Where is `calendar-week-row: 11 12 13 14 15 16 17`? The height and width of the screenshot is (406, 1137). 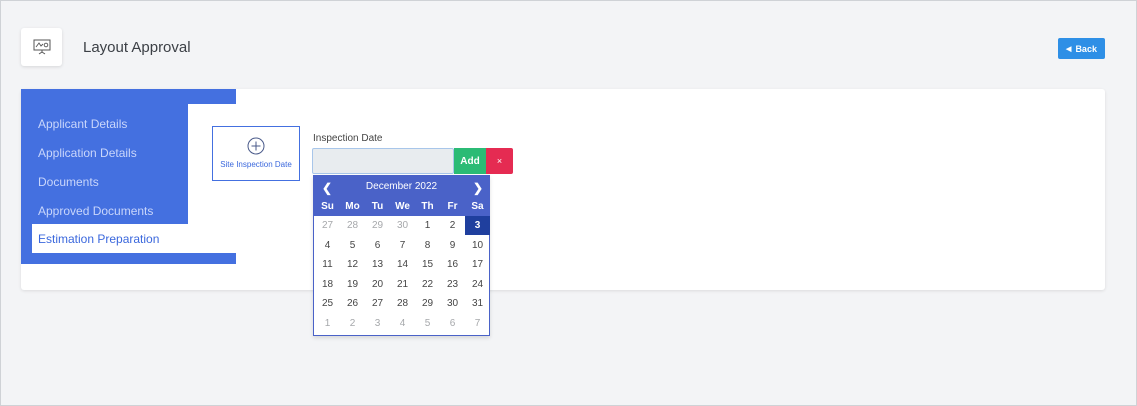 calendar-week-row: 11 12 13 14 15 16 17 is located at coordinates (402, 264).